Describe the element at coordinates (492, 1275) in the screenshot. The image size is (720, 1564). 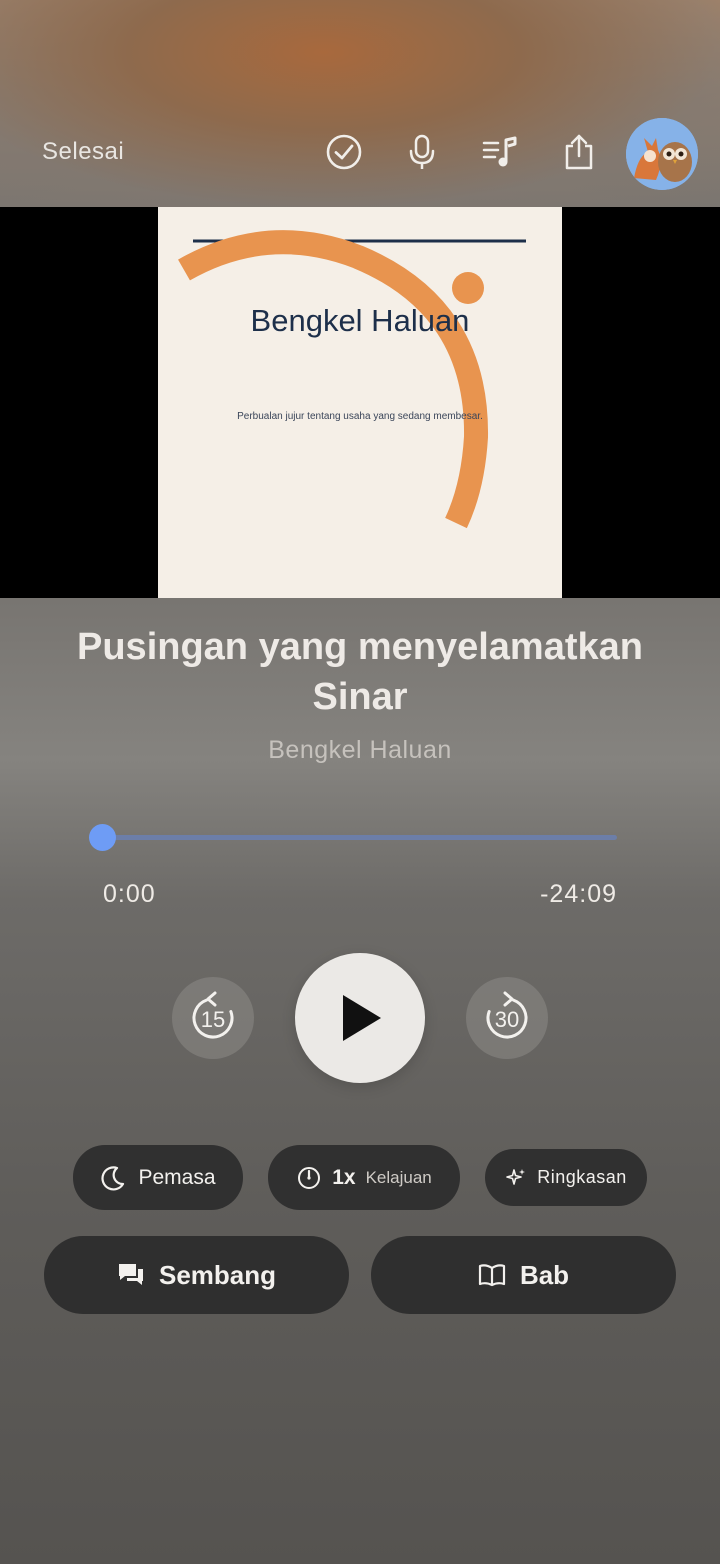
I see `book-icon` at that location.